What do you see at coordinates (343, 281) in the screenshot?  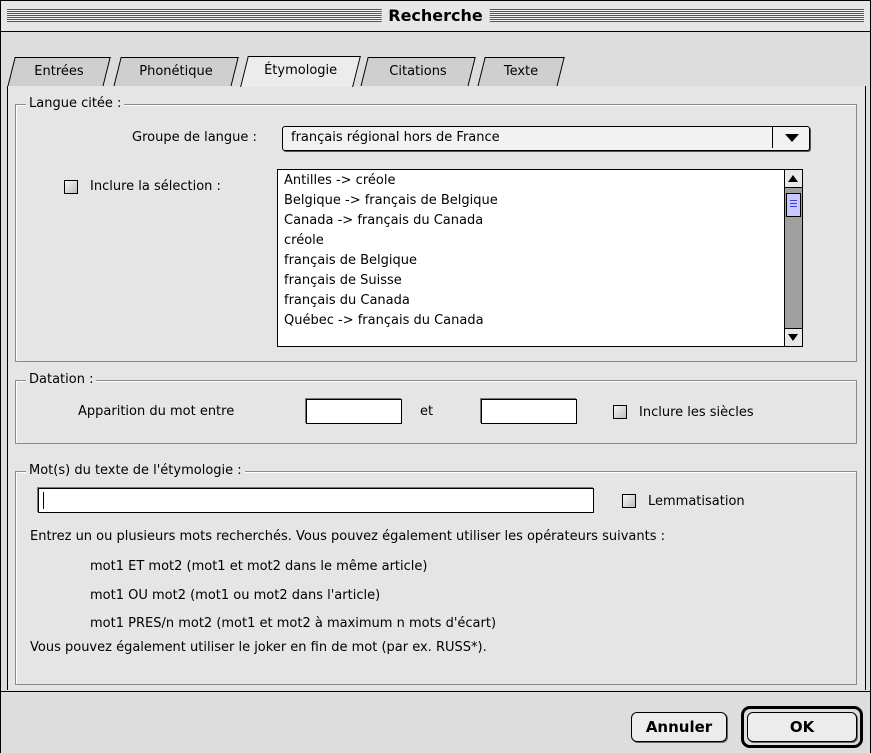 I see `list-item: français de Suisse` at bounding box center [343, 281].